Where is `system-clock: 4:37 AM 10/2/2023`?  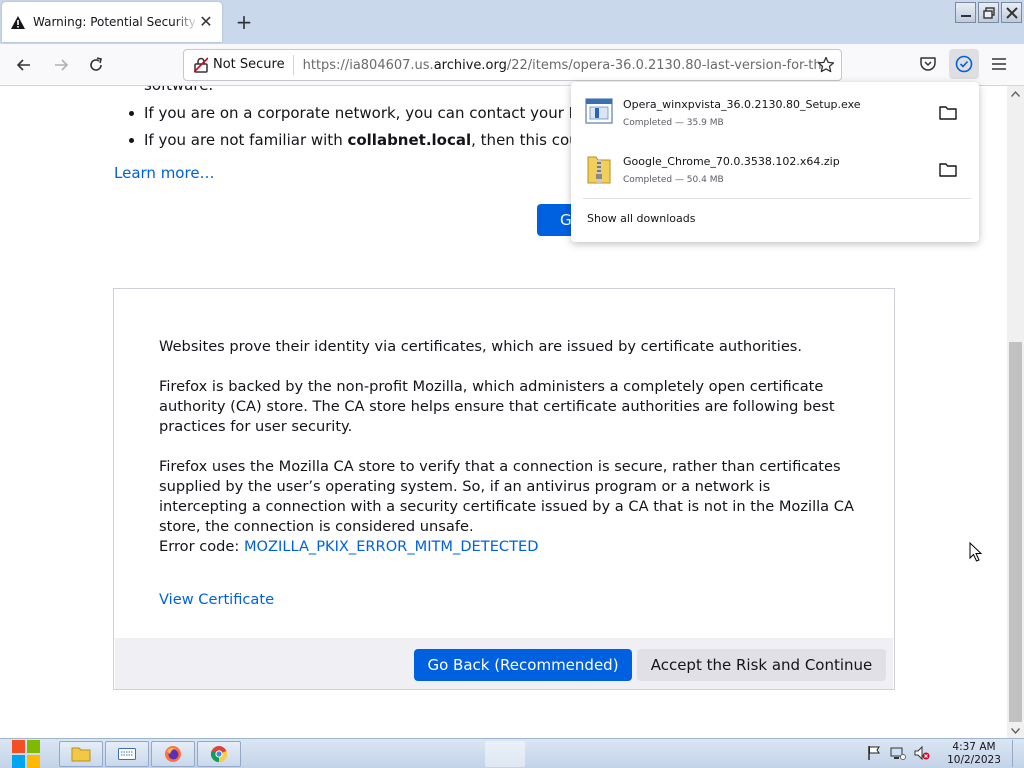
system-clock: 4:37 AM 10/2/2023 is located at coordinates (974, 754).